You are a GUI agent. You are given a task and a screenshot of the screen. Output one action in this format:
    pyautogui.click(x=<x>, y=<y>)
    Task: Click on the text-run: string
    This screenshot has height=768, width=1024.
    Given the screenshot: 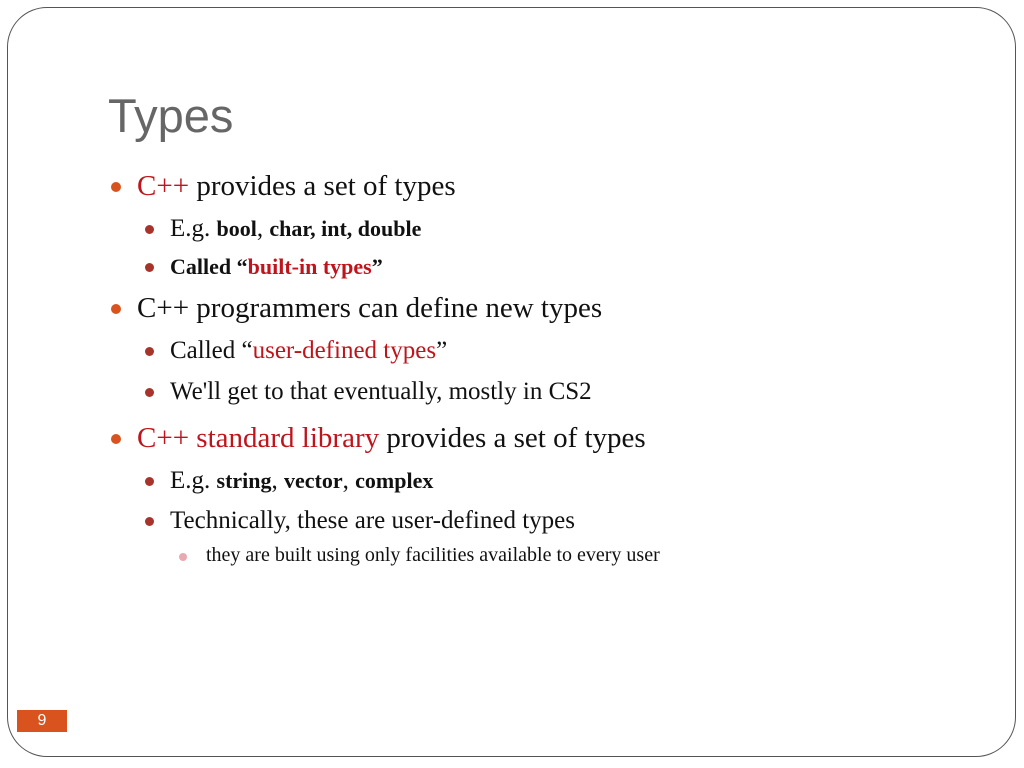 What is the action you would take?
    pyautogui.click(x=244, y=480)
    